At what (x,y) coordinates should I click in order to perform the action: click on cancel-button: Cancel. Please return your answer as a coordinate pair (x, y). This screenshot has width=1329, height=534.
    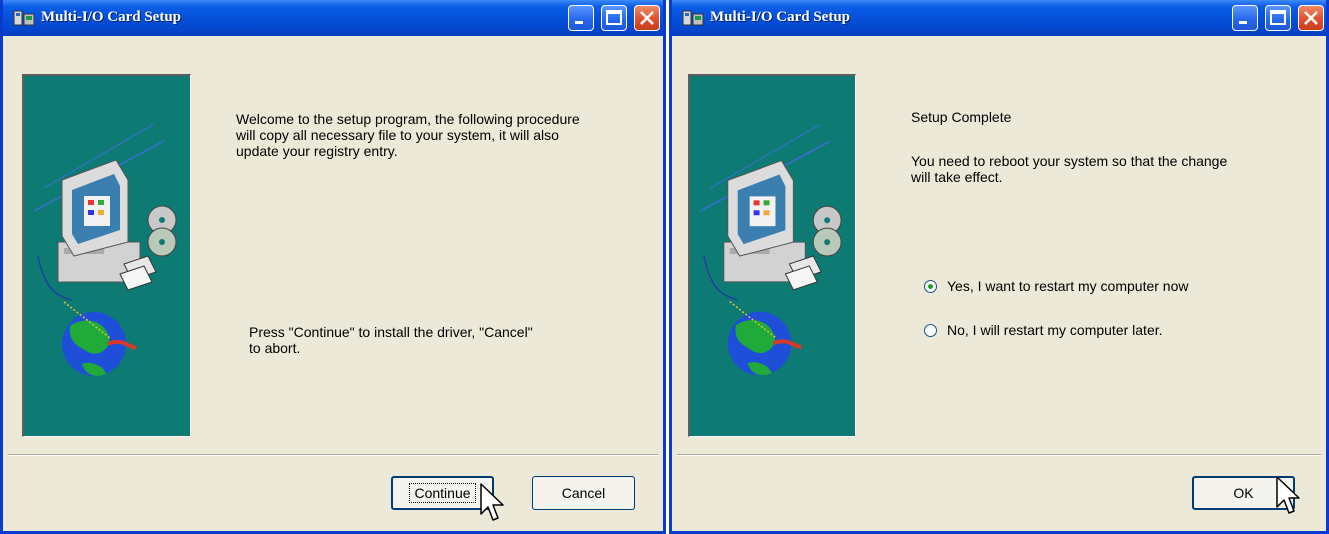
    Looking at the image, I should click on (583, 493).